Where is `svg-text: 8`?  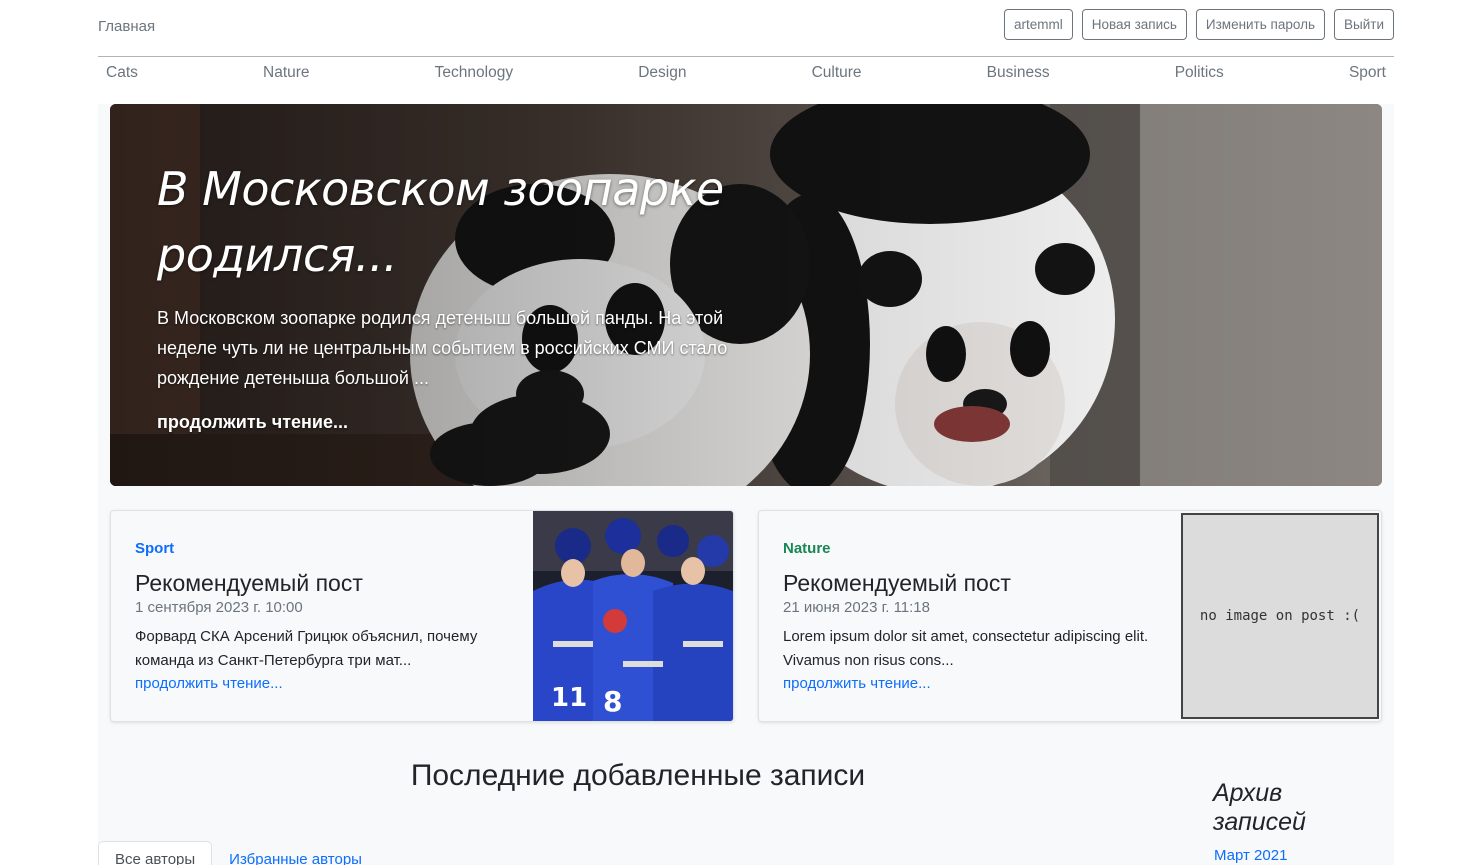 svg-text: 8 is located at coordinates (612, 701).